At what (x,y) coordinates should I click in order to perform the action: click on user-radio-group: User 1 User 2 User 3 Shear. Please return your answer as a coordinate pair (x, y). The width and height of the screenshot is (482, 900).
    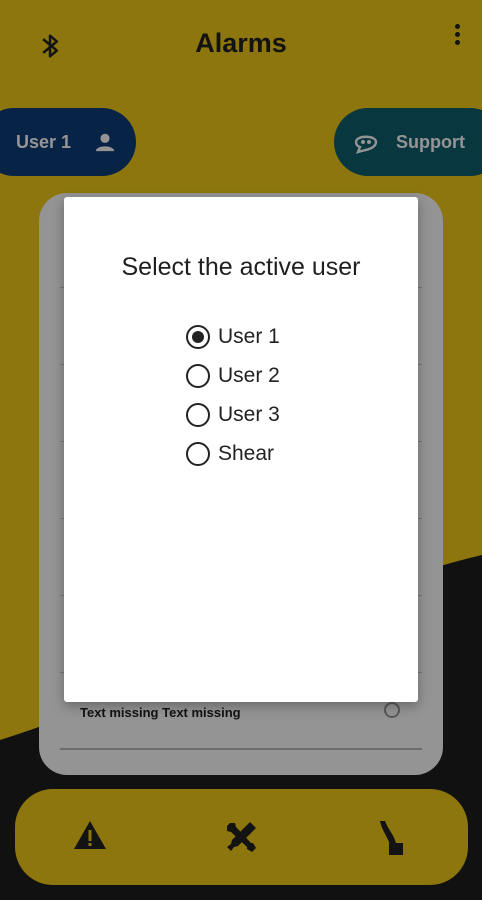
    Looking at the image, I should click on (233, 395).